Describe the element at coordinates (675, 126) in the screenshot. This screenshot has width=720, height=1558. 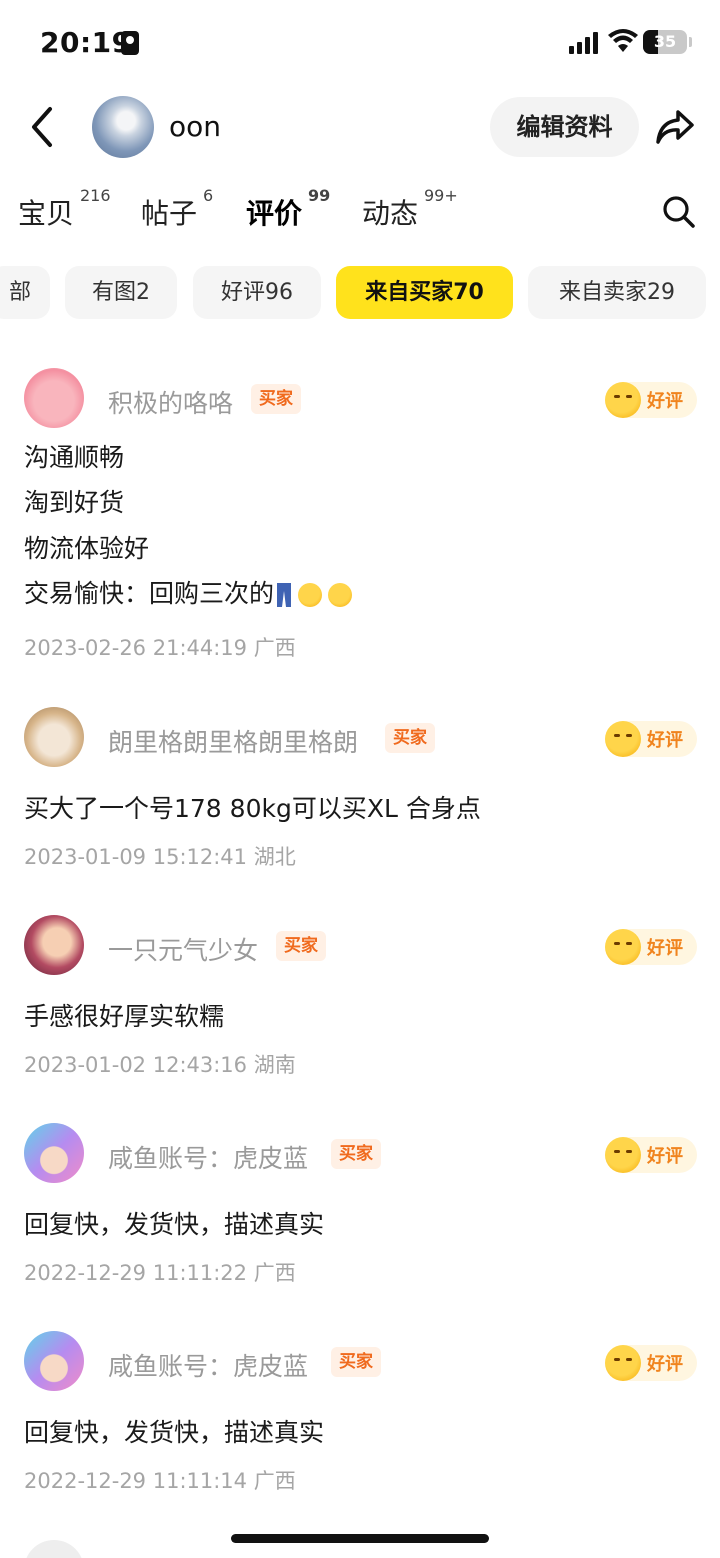
I see `share-icon` at that location.